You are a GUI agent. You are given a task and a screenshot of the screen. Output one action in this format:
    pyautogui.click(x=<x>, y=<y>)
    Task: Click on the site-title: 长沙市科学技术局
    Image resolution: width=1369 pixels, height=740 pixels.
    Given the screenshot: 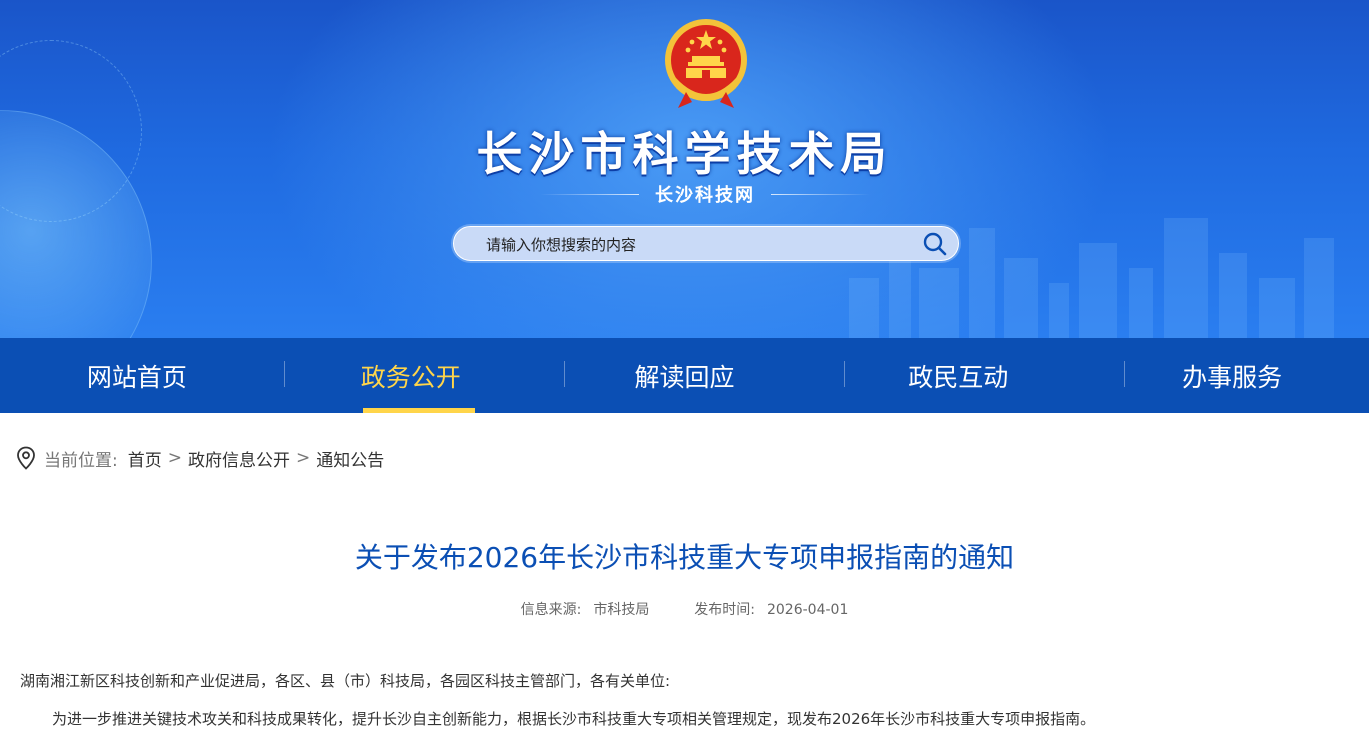 What is the action you would take?
    pyautogui.click(x=684, y=154)
    